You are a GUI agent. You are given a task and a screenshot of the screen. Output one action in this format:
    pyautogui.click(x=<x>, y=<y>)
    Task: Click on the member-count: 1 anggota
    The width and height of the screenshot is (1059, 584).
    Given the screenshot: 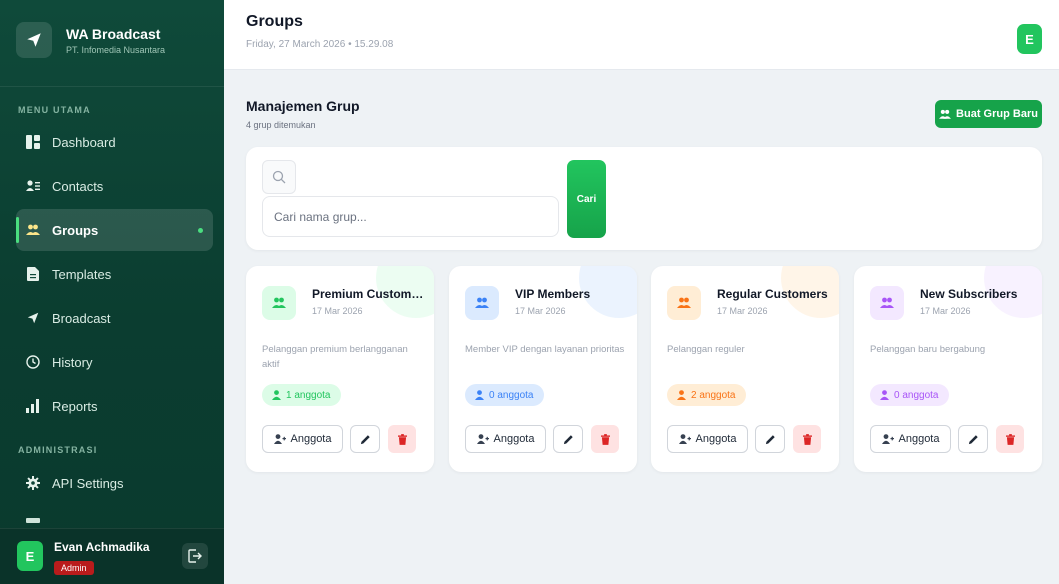 What is the action you would take?
    pyautogui.click(x=308, y=395)
    